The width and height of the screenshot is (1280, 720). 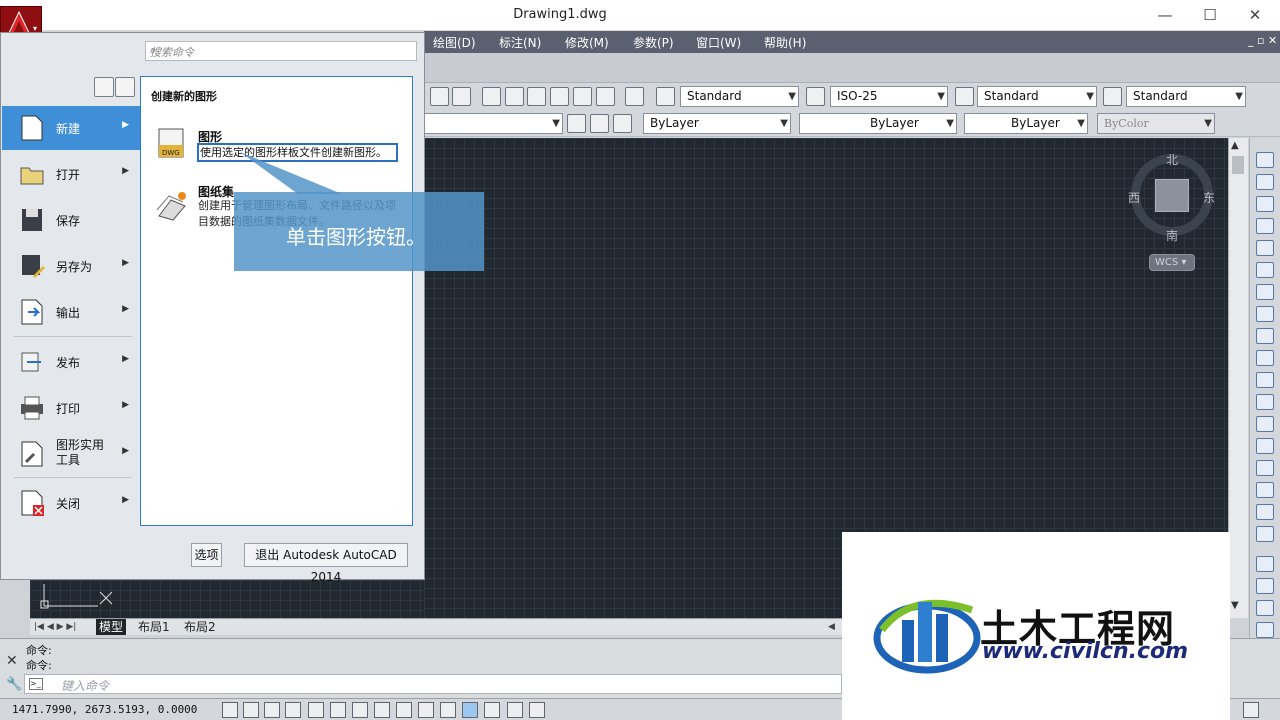 I want to click on doc-window-controls: _ ▫ ✕, so click(x=1262, y=40).